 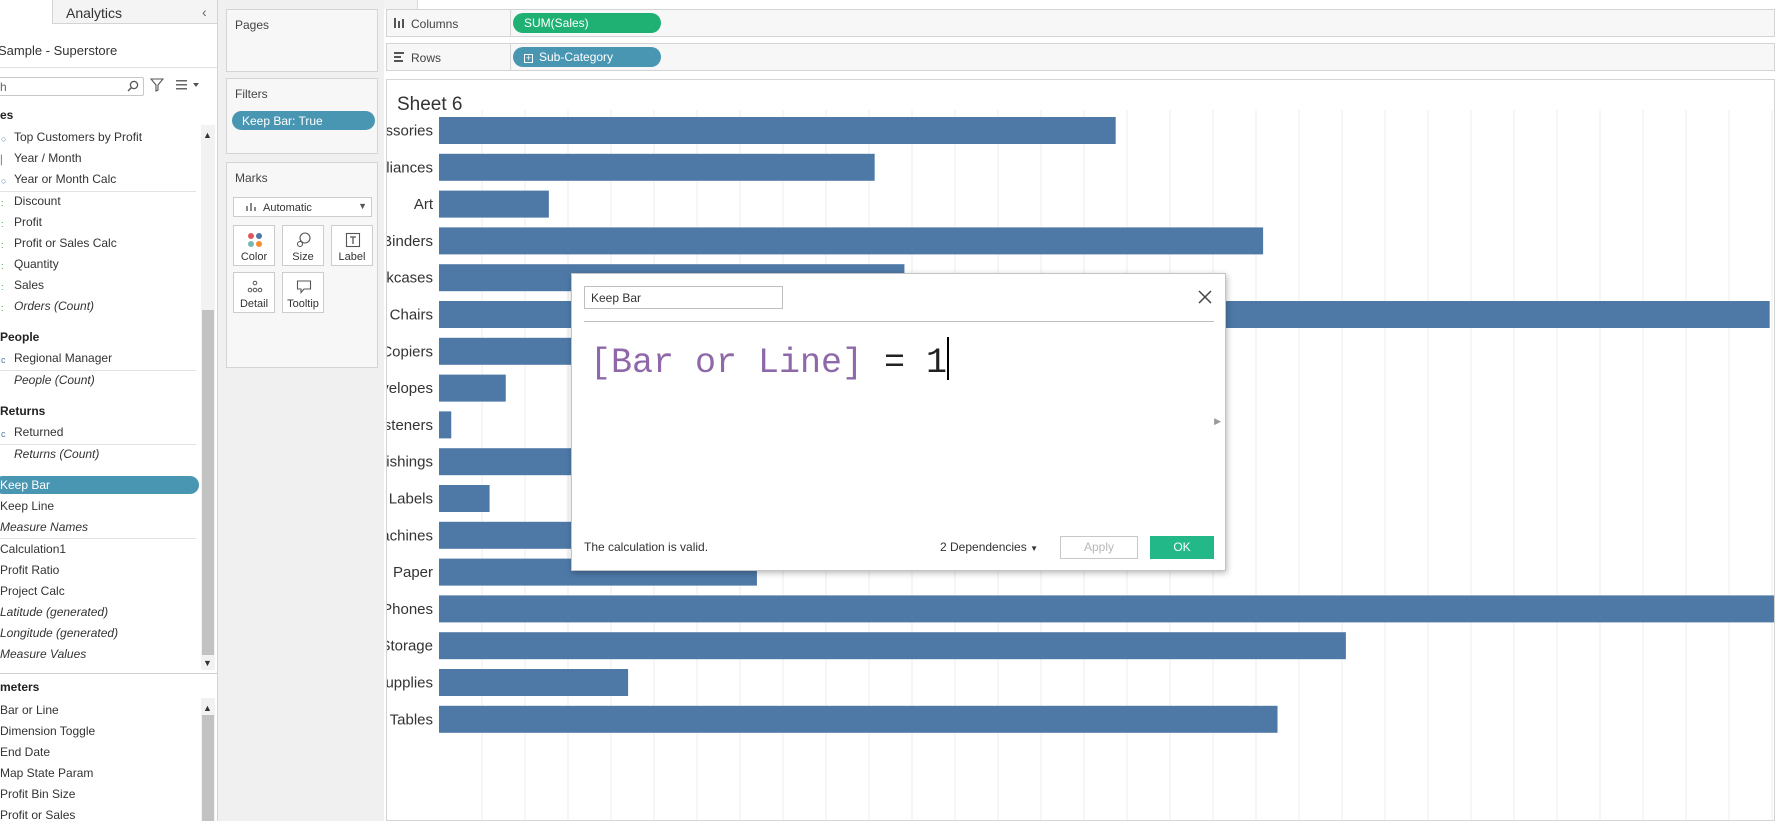 What do you see at coordinates (28, 222) in the screenshot?
I see `field-item: Profit` at bounding box center [28, 222].